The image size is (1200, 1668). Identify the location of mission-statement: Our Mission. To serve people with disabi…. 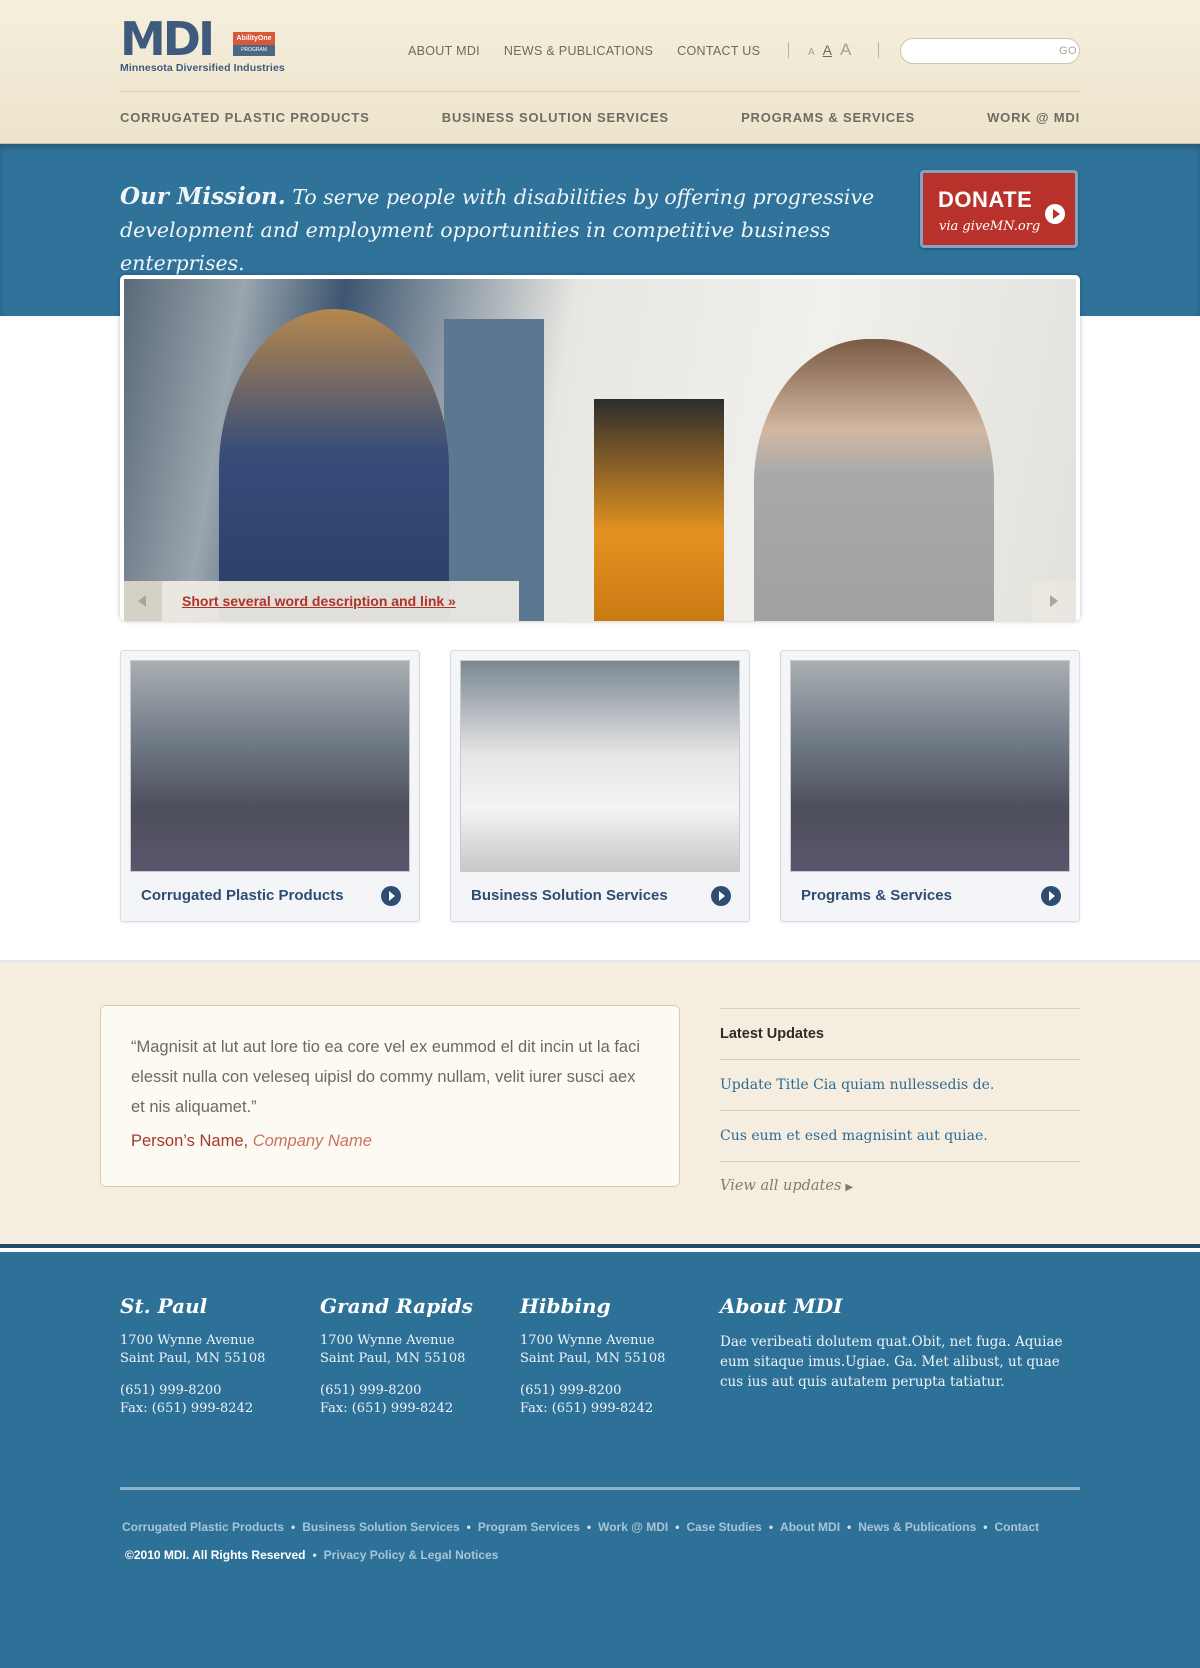
(515, 230).